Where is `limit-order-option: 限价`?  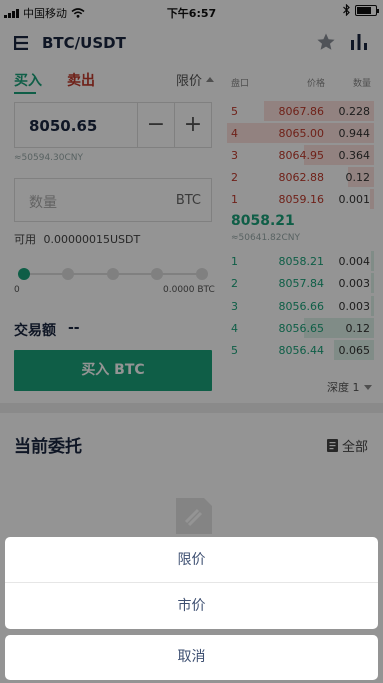
limit-order-option: 限价 is located at coordinates (191, 560).